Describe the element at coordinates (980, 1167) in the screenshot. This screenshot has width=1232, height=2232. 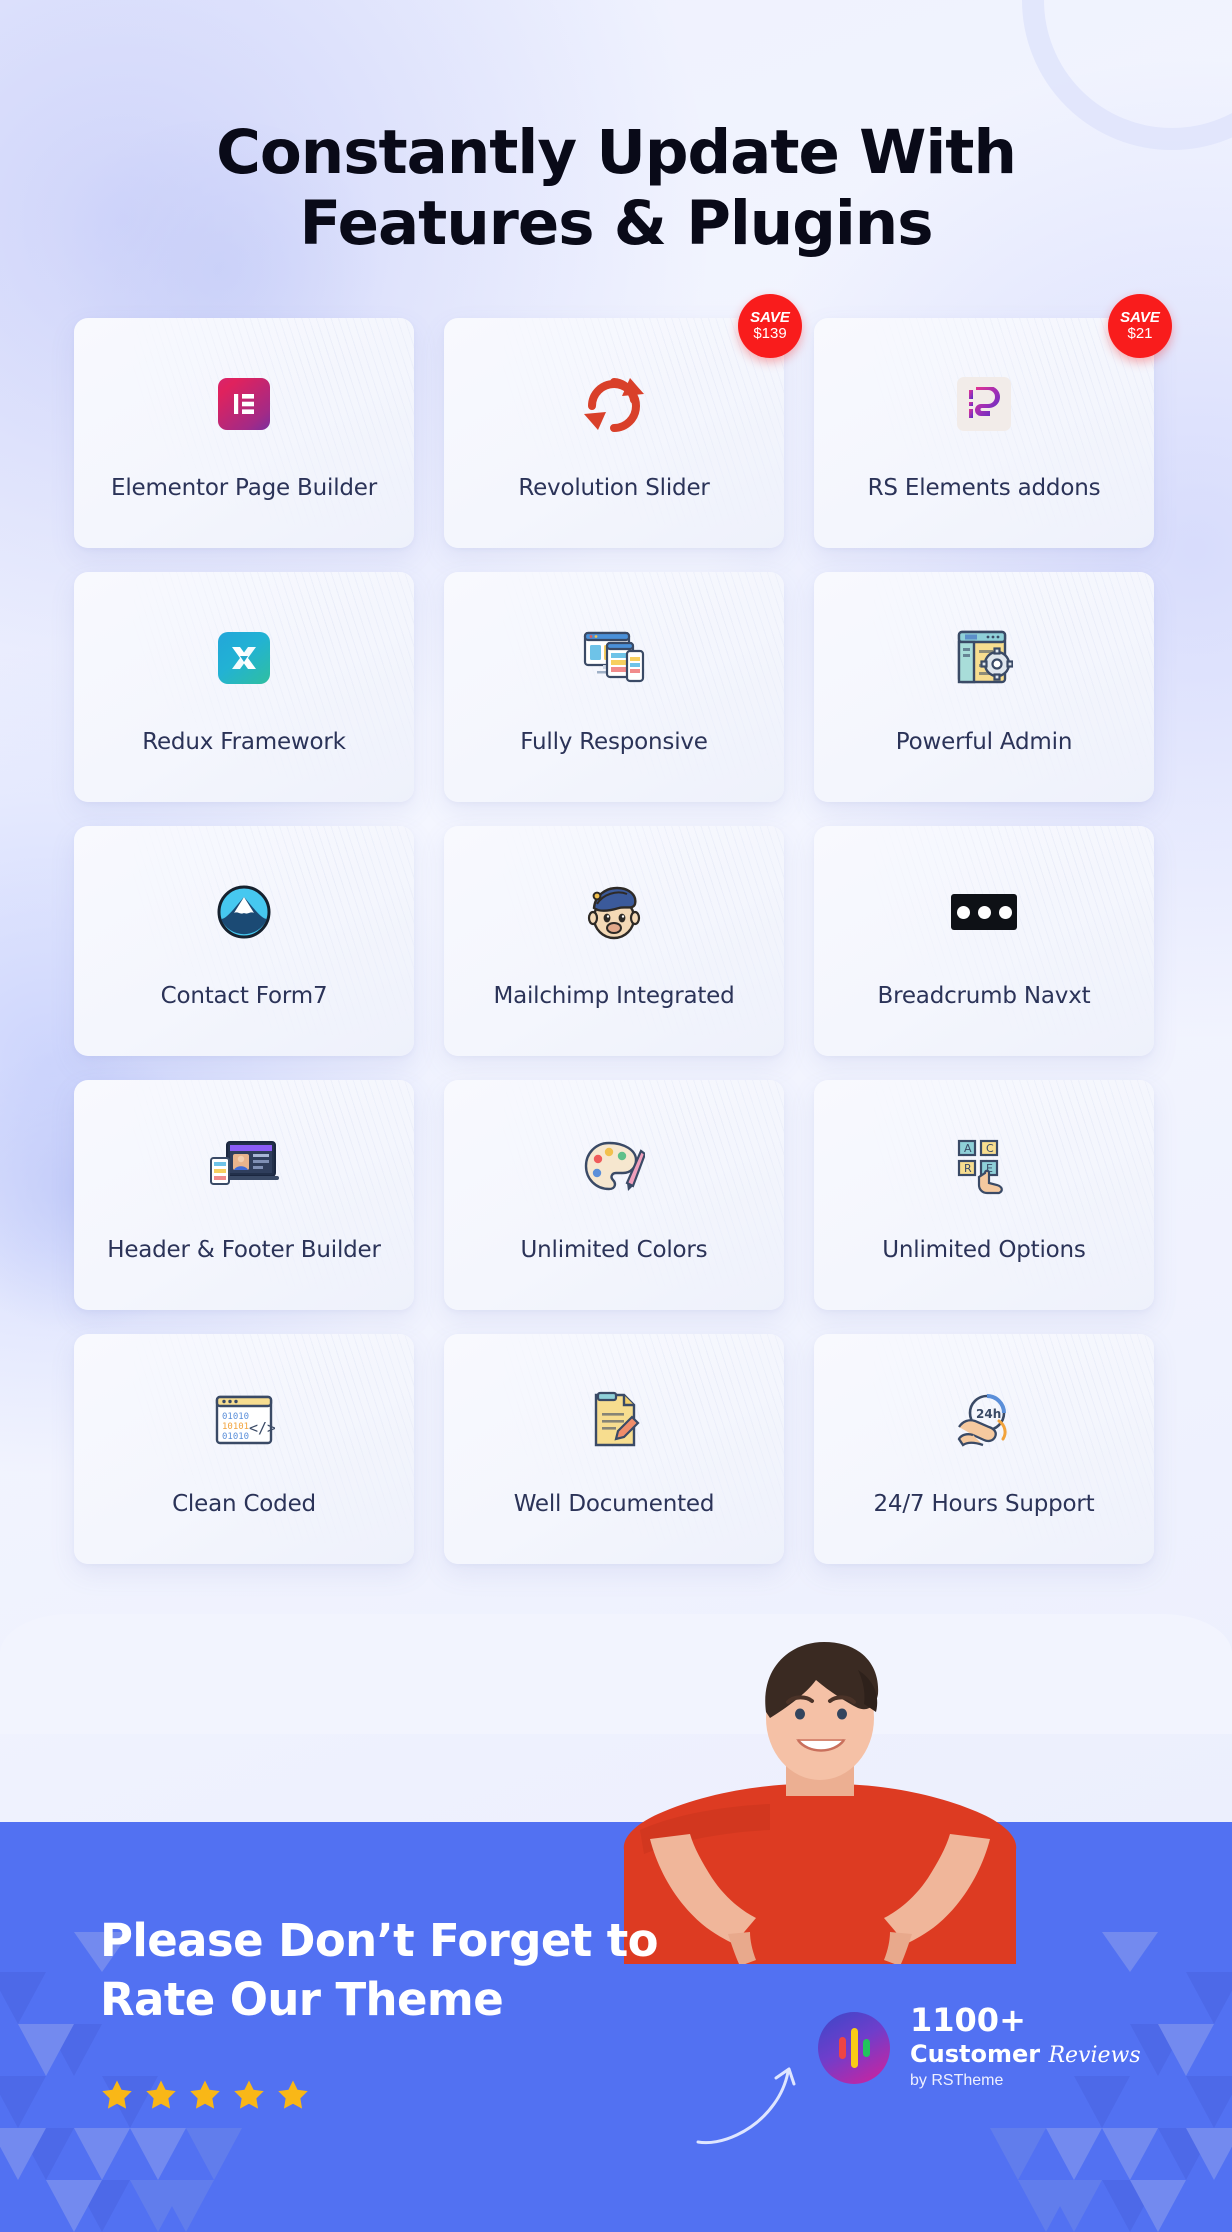
I see `options-click-icon: A C R E` at that location.